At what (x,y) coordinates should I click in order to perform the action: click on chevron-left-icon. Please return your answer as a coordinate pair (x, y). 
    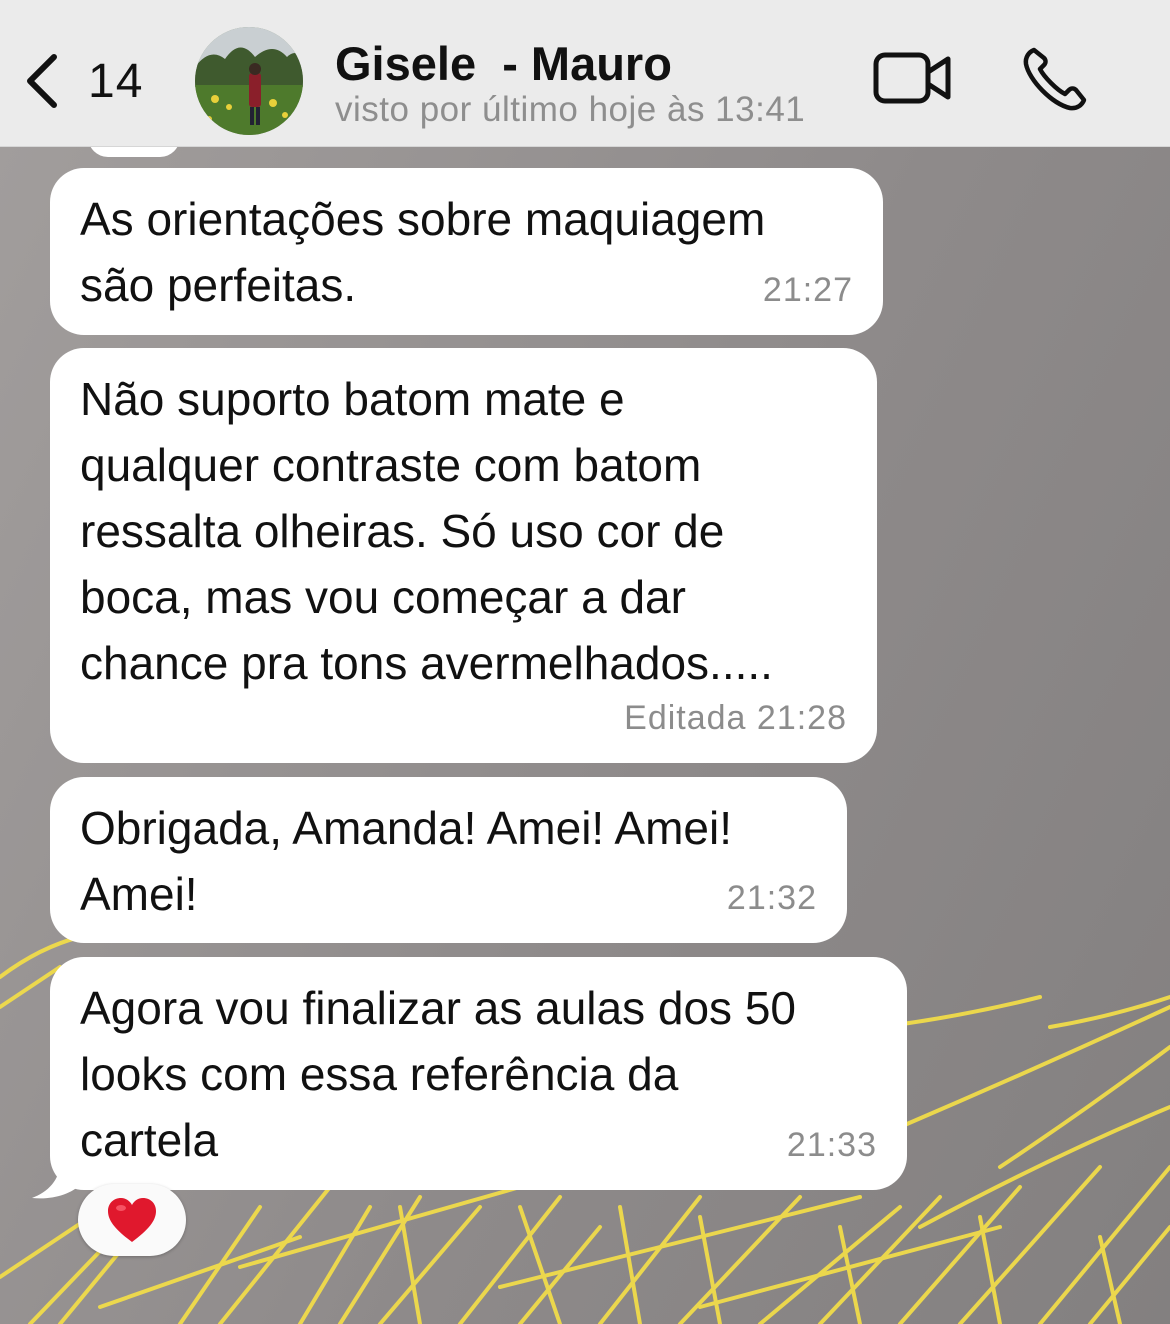
    Looking at the image, I should click on (42, 81).